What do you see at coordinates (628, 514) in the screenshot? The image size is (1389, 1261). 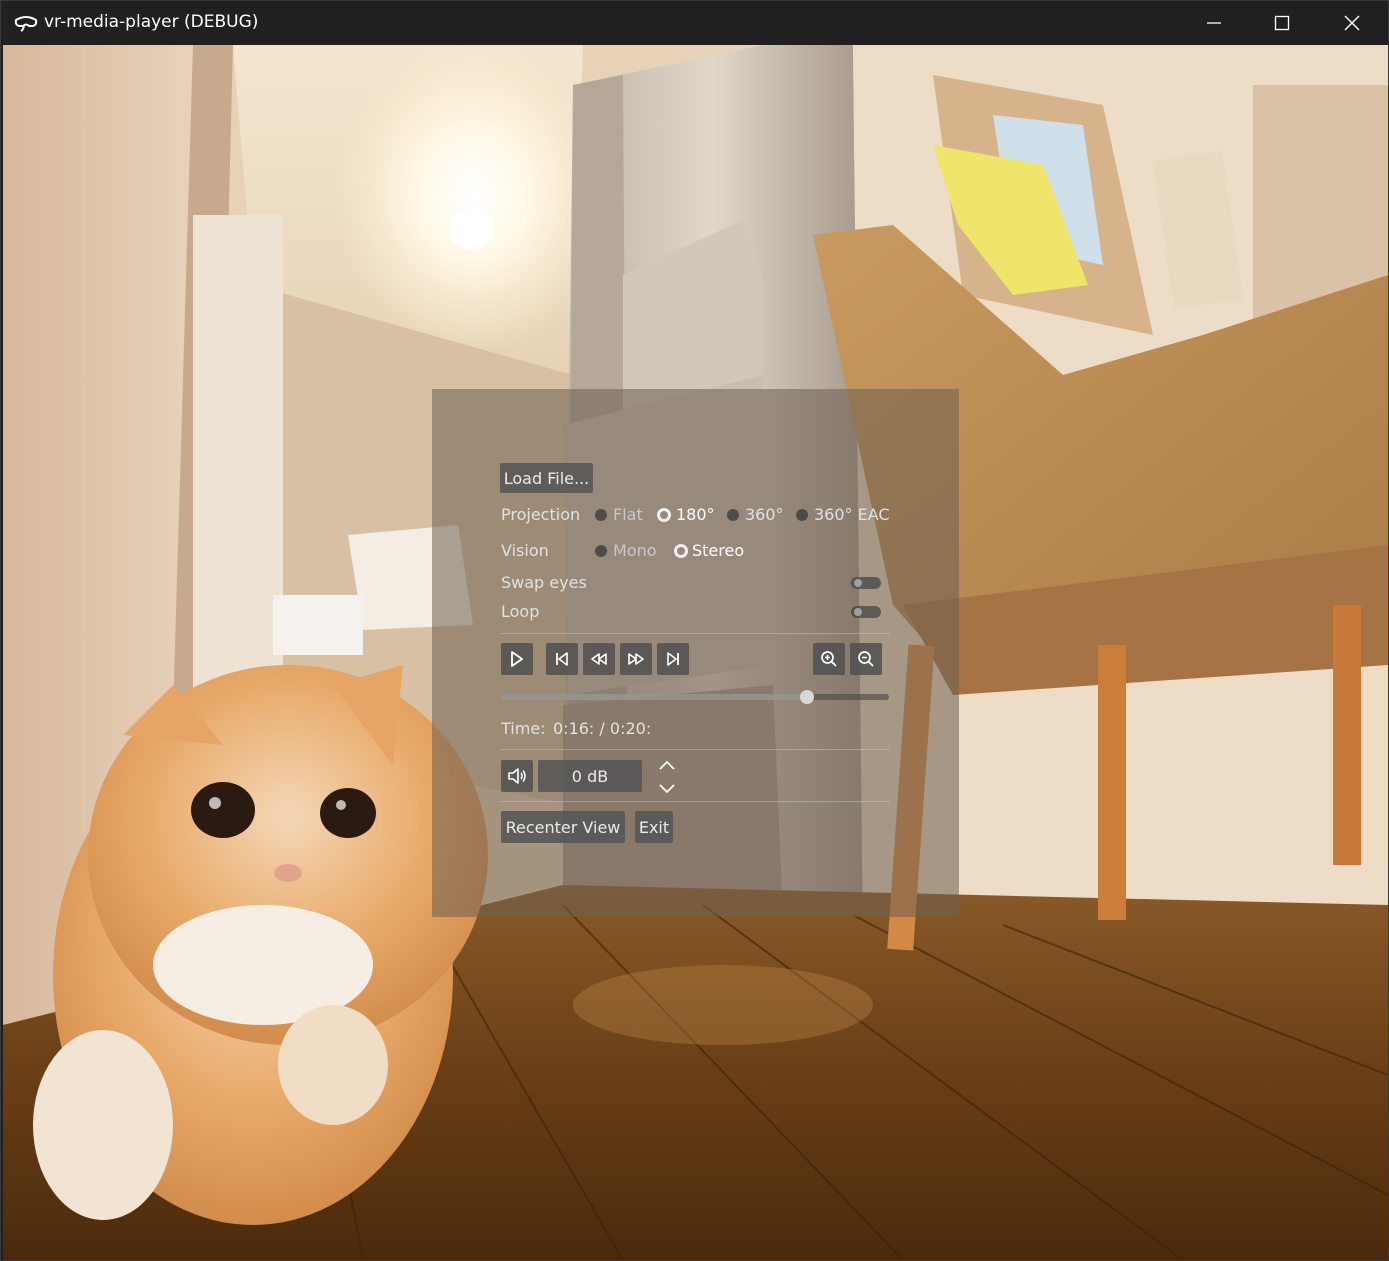 I see `projection-option-flat: Flat` at bounding box center [628, 514].